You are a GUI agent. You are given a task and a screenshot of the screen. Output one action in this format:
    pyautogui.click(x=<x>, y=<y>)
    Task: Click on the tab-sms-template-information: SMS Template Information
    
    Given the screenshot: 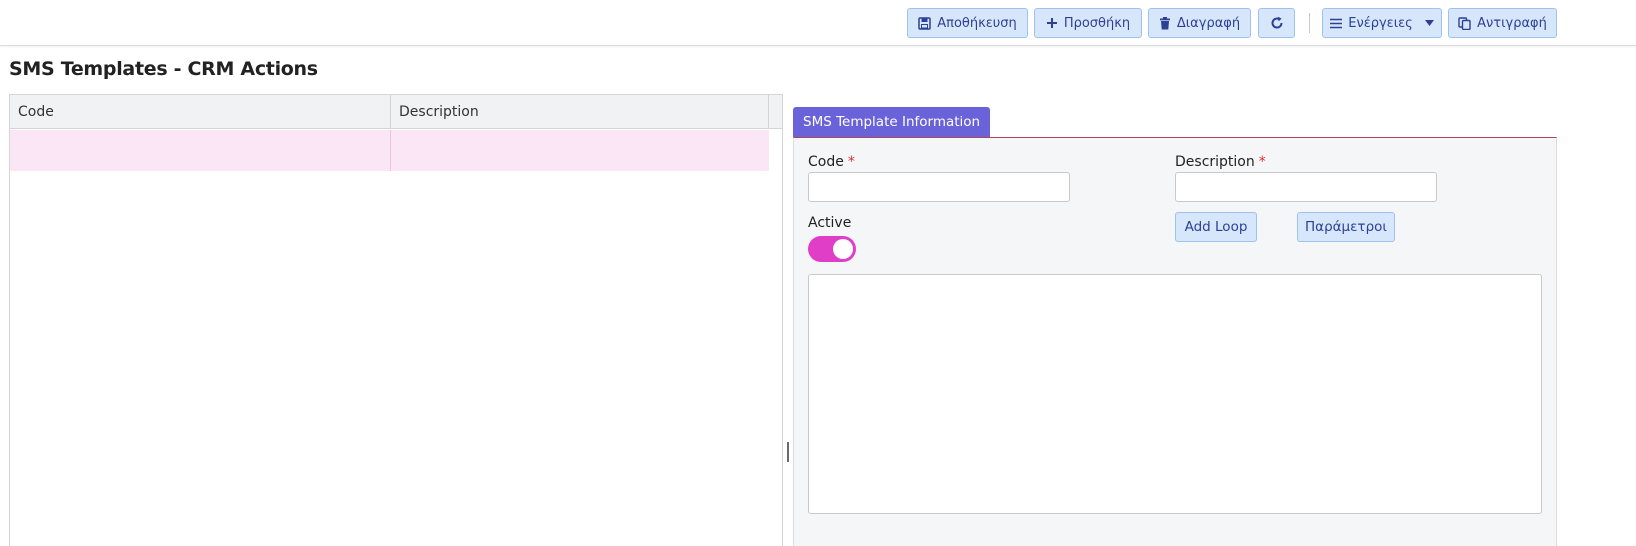 What is the action you would take?
    pyautogui.click(x=892, y=122)
    